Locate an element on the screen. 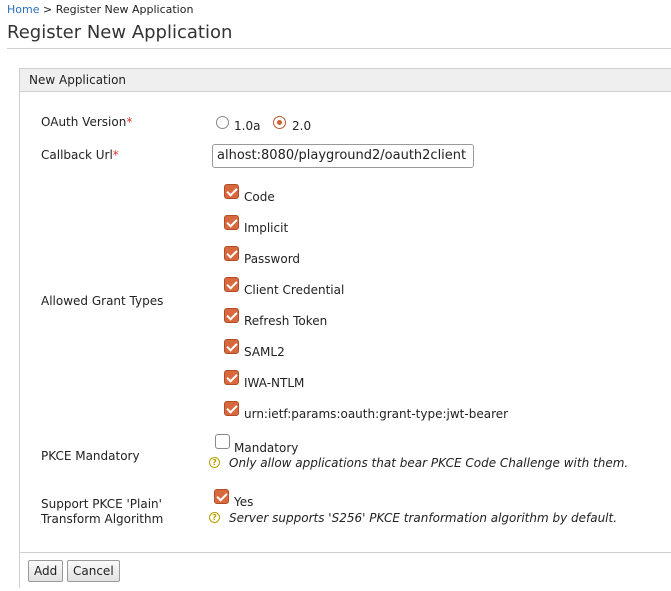 Image resolution: width=671 pixels, height=591 pixels. pkce-plain-label-line2: Transform Algorithm is located at coordinates (102, 519).